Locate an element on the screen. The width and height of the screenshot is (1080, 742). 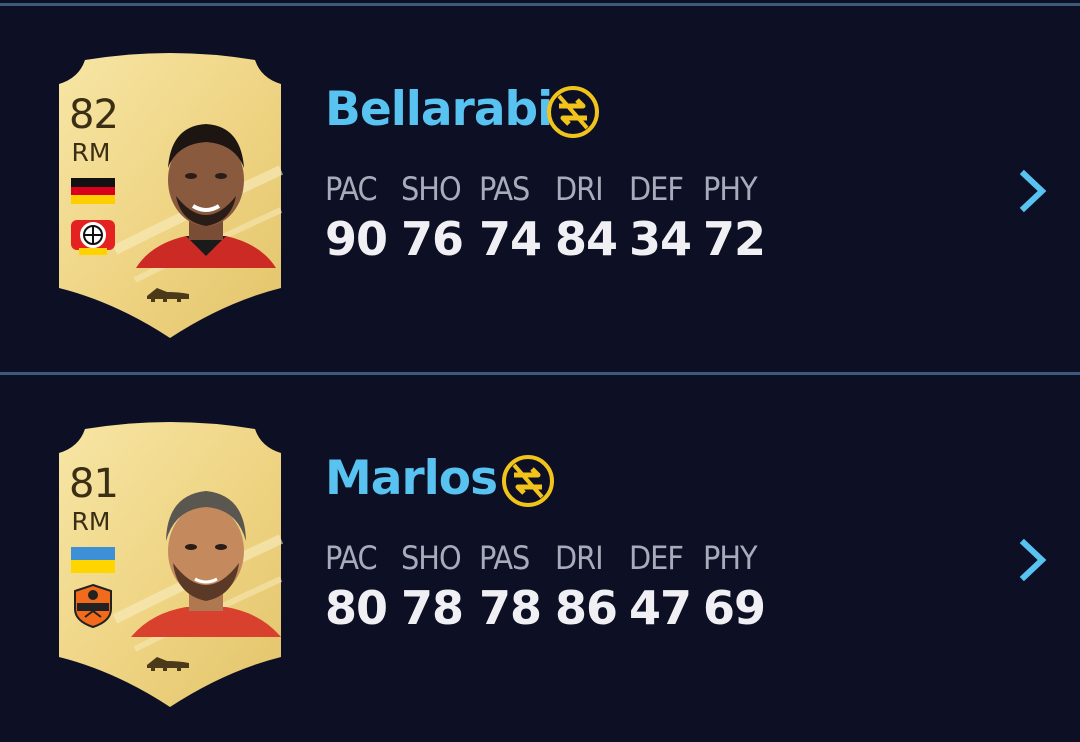
player-card: 81 RM is located at coordinates (170, 564).